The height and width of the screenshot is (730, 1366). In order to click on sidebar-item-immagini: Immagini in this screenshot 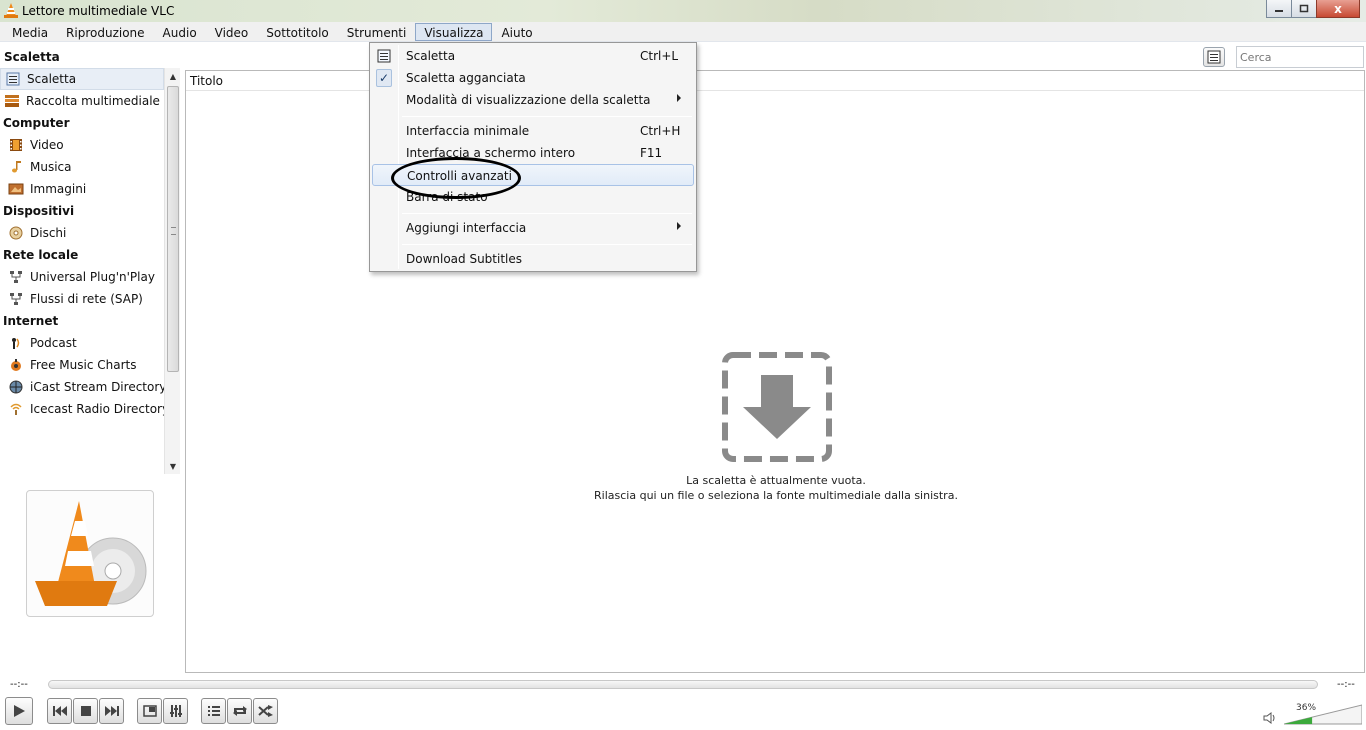, I will do `click(82, 189)`.